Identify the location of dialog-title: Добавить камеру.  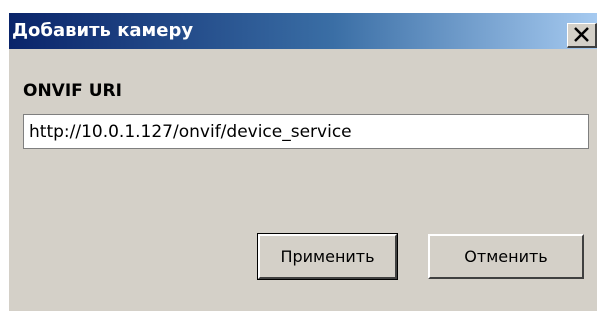
(103, 30).